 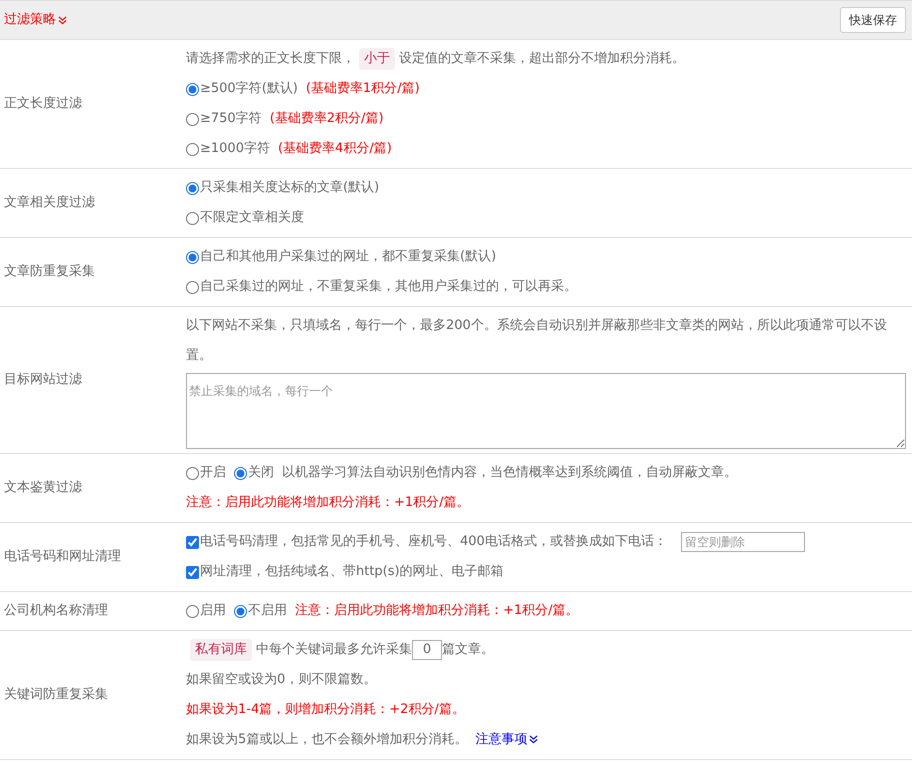 I want to click on description-text: 中每个关键词最多允许采集, so click(x=334, y=650).